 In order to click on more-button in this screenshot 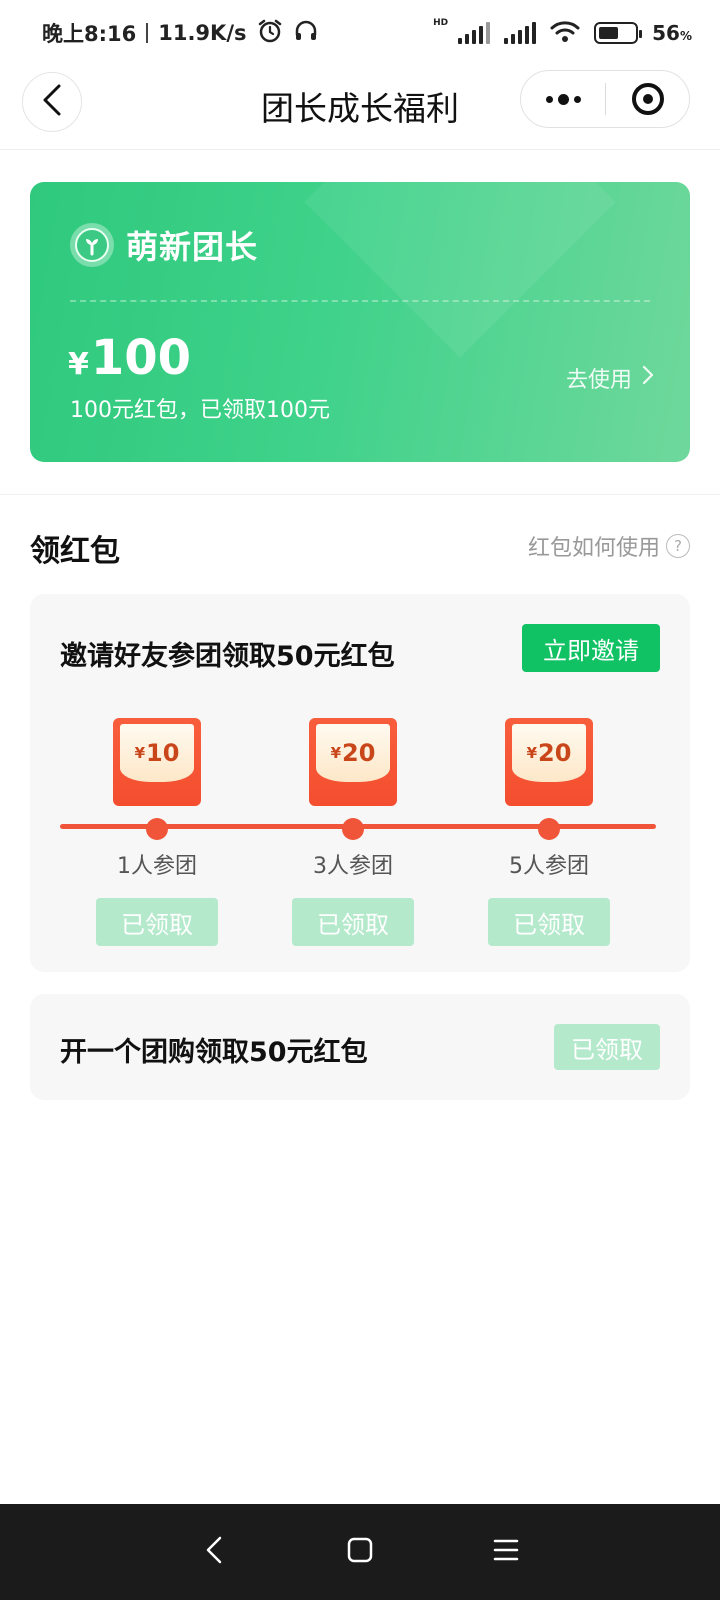, I will do `click(563, 99)`.